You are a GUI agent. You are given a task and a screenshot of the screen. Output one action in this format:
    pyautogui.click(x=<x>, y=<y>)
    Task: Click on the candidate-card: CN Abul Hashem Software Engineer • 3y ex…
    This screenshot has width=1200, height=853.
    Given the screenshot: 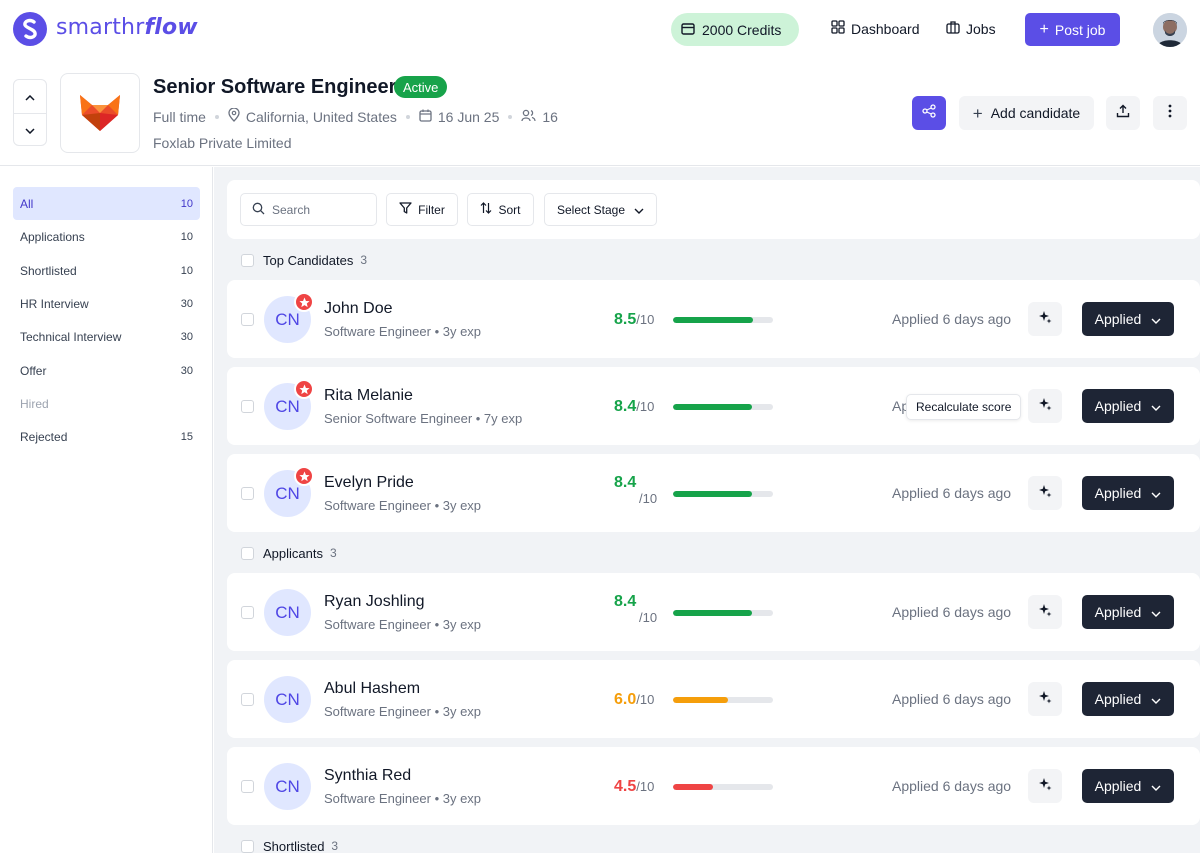 What is the action you would take?
    pyautogui.click(x=713, y=699)
    